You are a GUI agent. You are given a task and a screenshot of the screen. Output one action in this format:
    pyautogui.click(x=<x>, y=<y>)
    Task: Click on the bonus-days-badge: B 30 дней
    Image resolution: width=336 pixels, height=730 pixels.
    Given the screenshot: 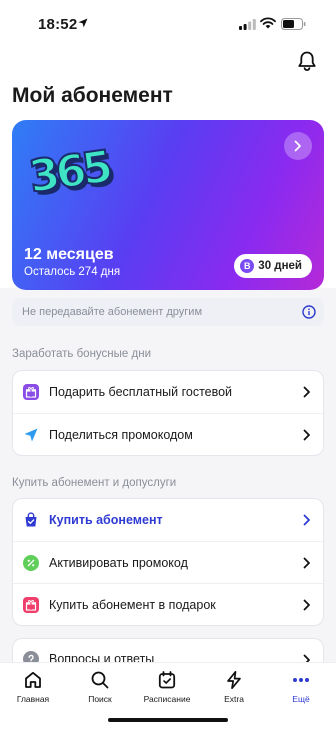 What is the action you would take?
    pyautogui.click(x=273, y=266)
    